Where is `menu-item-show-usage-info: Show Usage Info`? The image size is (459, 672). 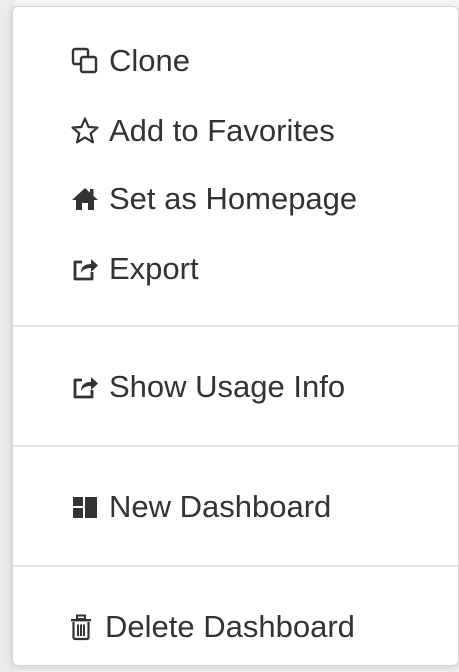 menu-item-show-usage-info: Show Usage Info is located at coordinates (206, 387).